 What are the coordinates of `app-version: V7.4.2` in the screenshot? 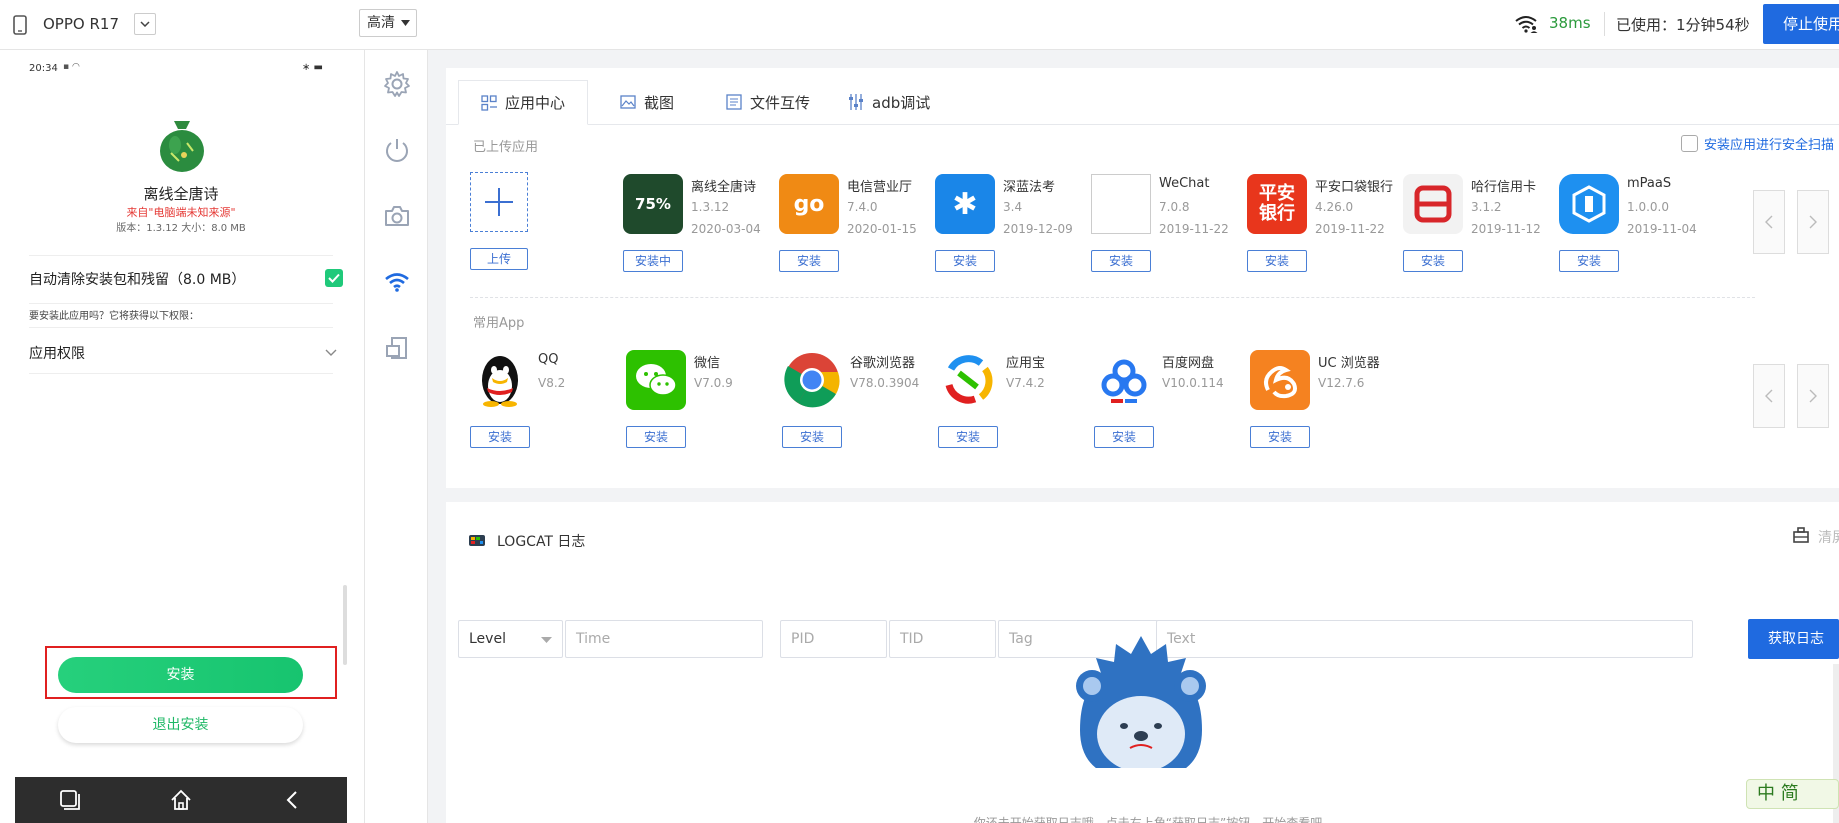 It's located at (1025, 383).